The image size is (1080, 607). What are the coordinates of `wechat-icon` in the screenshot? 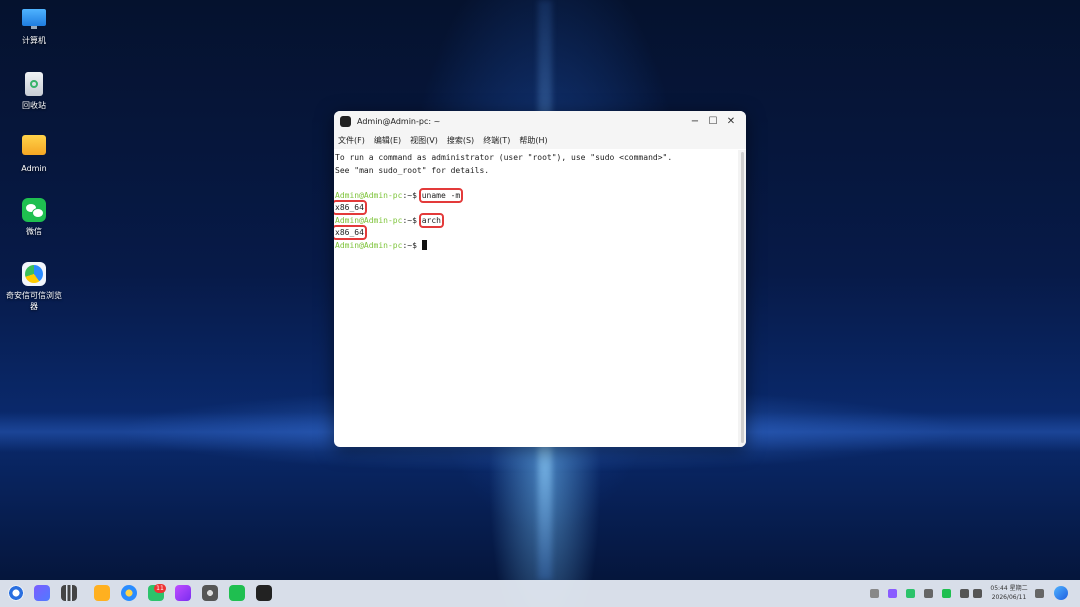 It's located at (34, 210).